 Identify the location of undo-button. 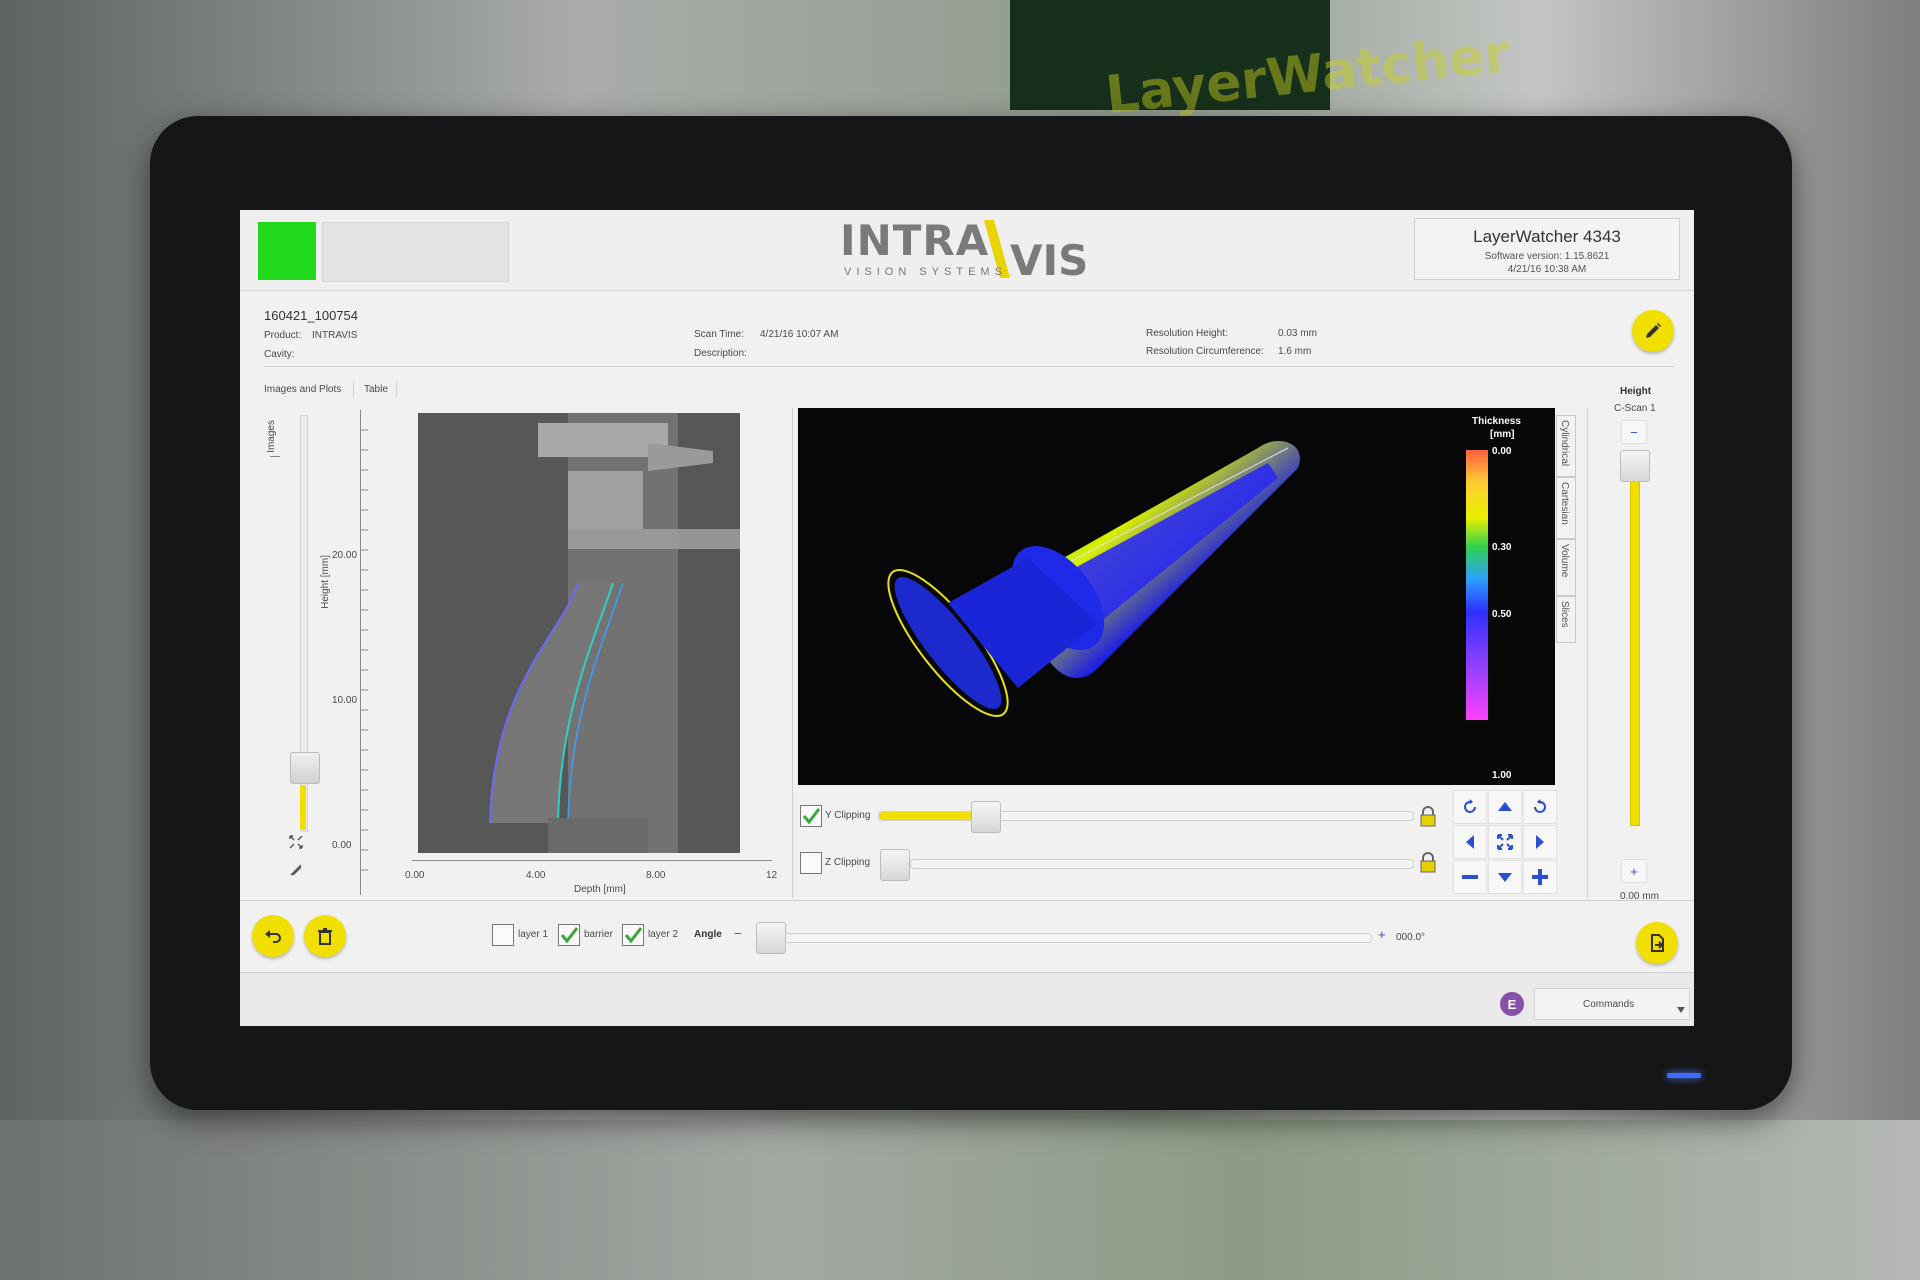
(273, 936).